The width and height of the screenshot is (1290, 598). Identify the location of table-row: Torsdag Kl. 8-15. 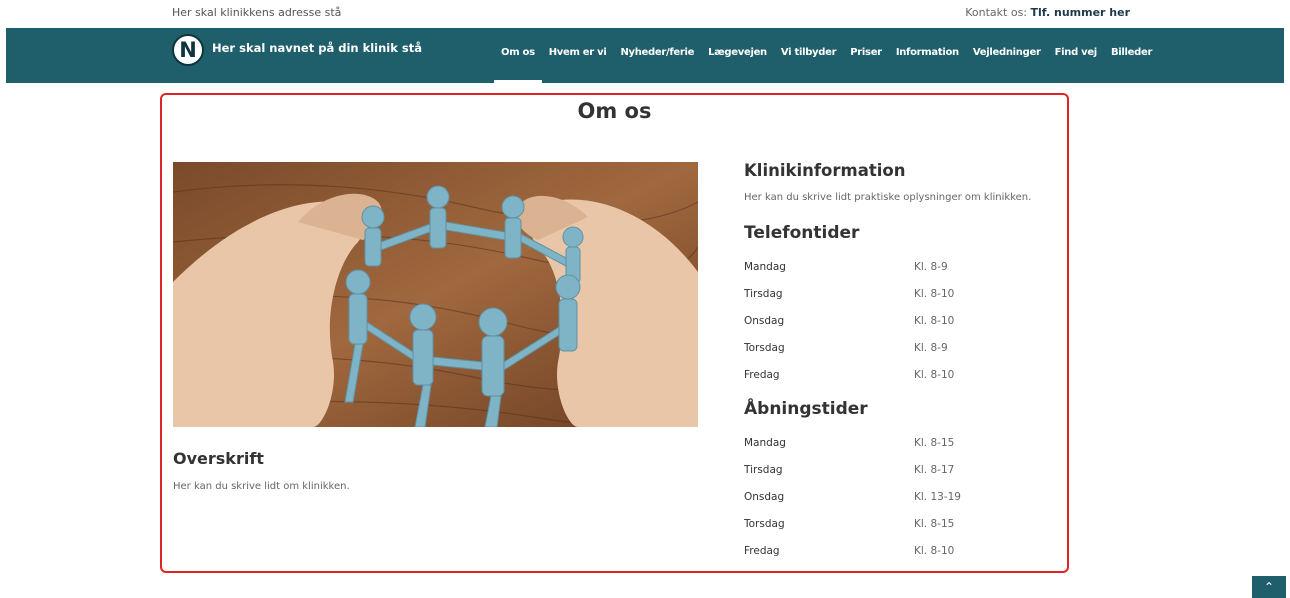
(904, 524).